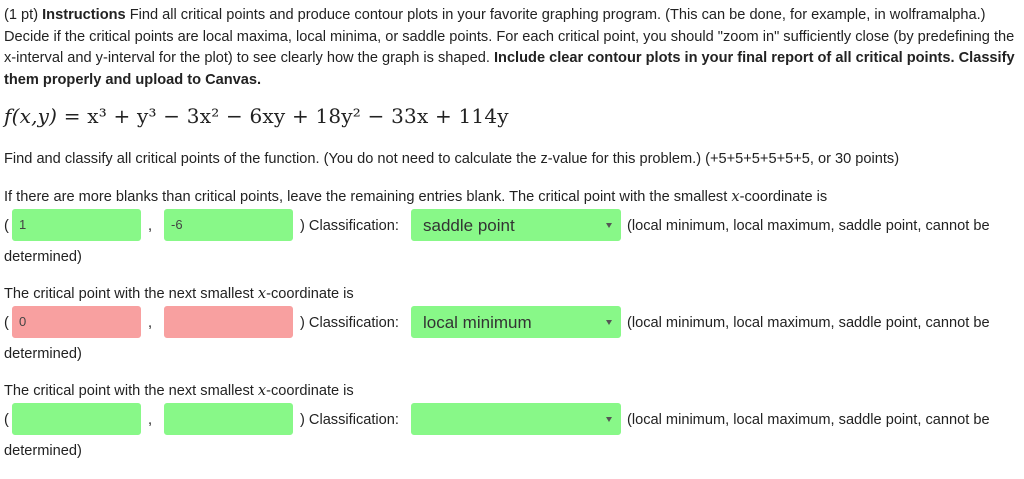  I want to click on points-label: (1 pt), so click(21, 15).